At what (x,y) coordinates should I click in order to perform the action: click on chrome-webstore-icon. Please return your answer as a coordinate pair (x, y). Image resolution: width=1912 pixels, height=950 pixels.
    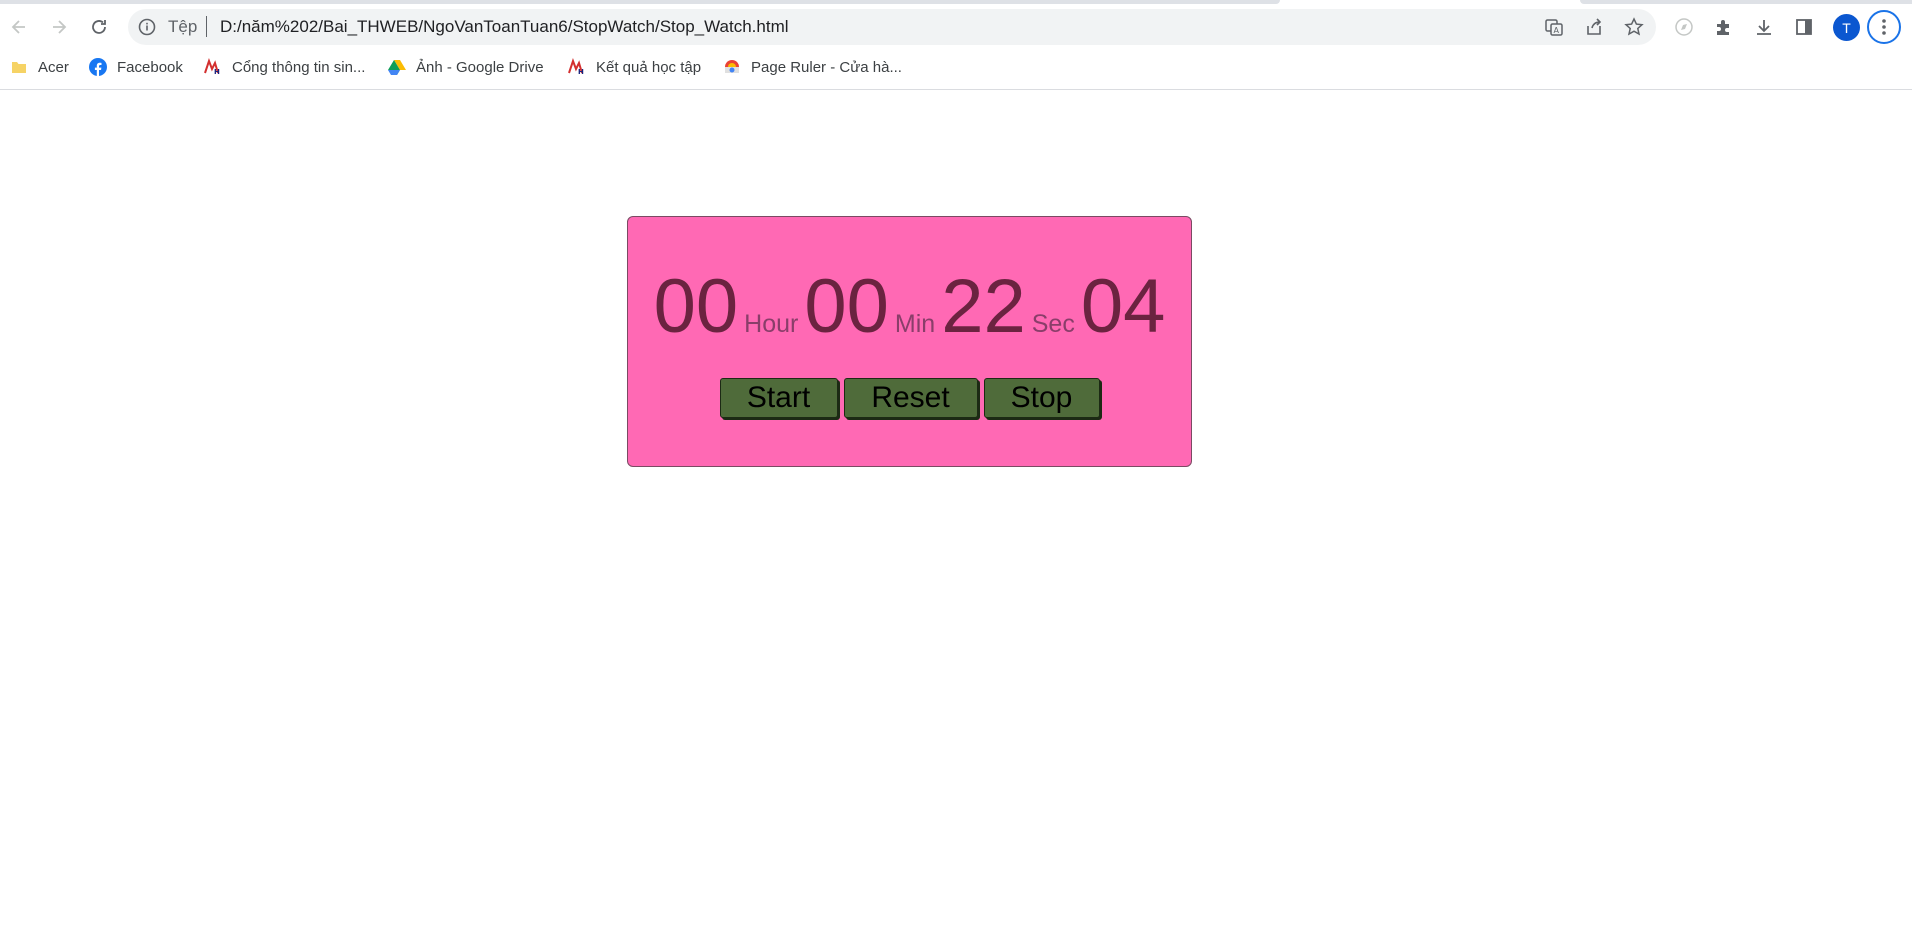
    Looking at the image, I should click on (732, 67).